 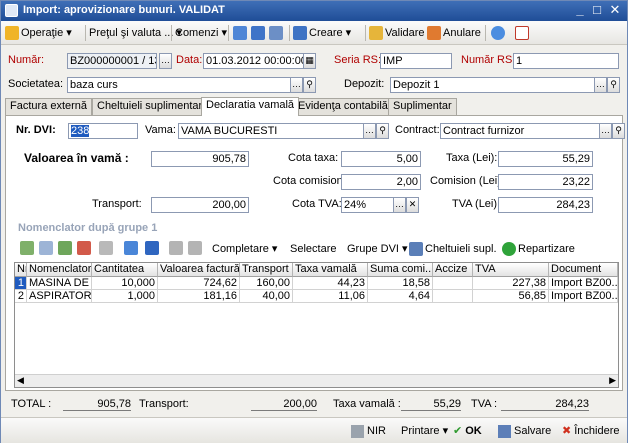 I want to click on cota-taxa-field: 5,00, so click(x=381, y=159).